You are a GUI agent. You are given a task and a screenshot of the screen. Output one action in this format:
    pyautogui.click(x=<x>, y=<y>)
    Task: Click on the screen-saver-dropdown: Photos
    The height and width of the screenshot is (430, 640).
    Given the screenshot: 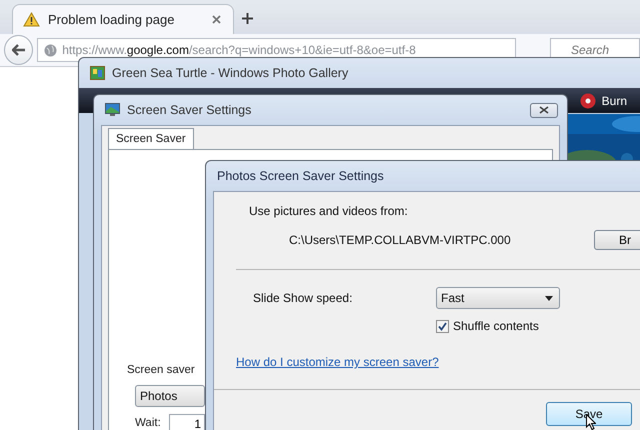 What is the action you would take?
    pyautogui.click(x=170, y=396)
    